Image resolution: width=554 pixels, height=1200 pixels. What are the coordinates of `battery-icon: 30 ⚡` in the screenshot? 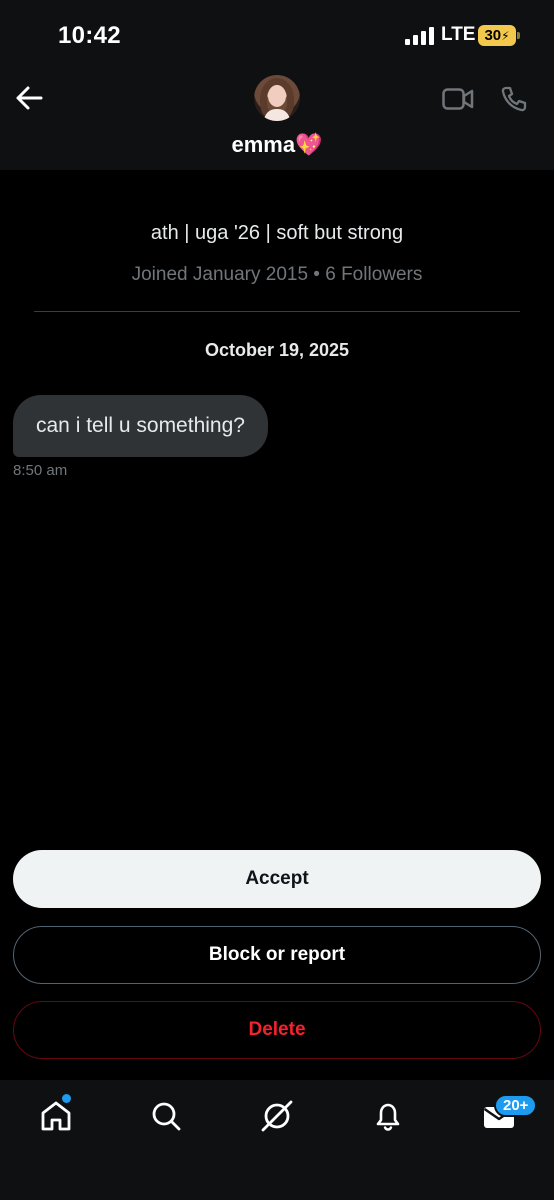 It's located at (499, 35).